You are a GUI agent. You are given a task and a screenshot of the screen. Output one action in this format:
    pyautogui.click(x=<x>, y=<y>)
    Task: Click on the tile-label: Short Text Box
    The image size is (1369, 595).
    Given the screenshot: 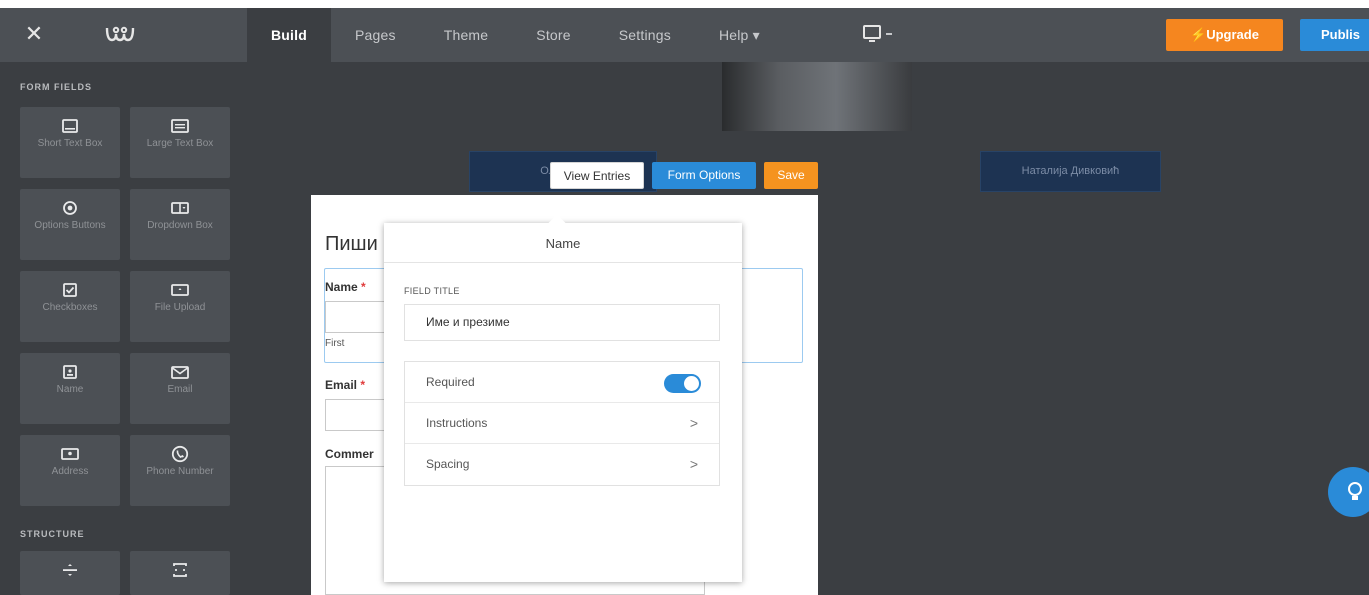 What is the action you would take?
    pyautogui.click(x=70, y=143)
    